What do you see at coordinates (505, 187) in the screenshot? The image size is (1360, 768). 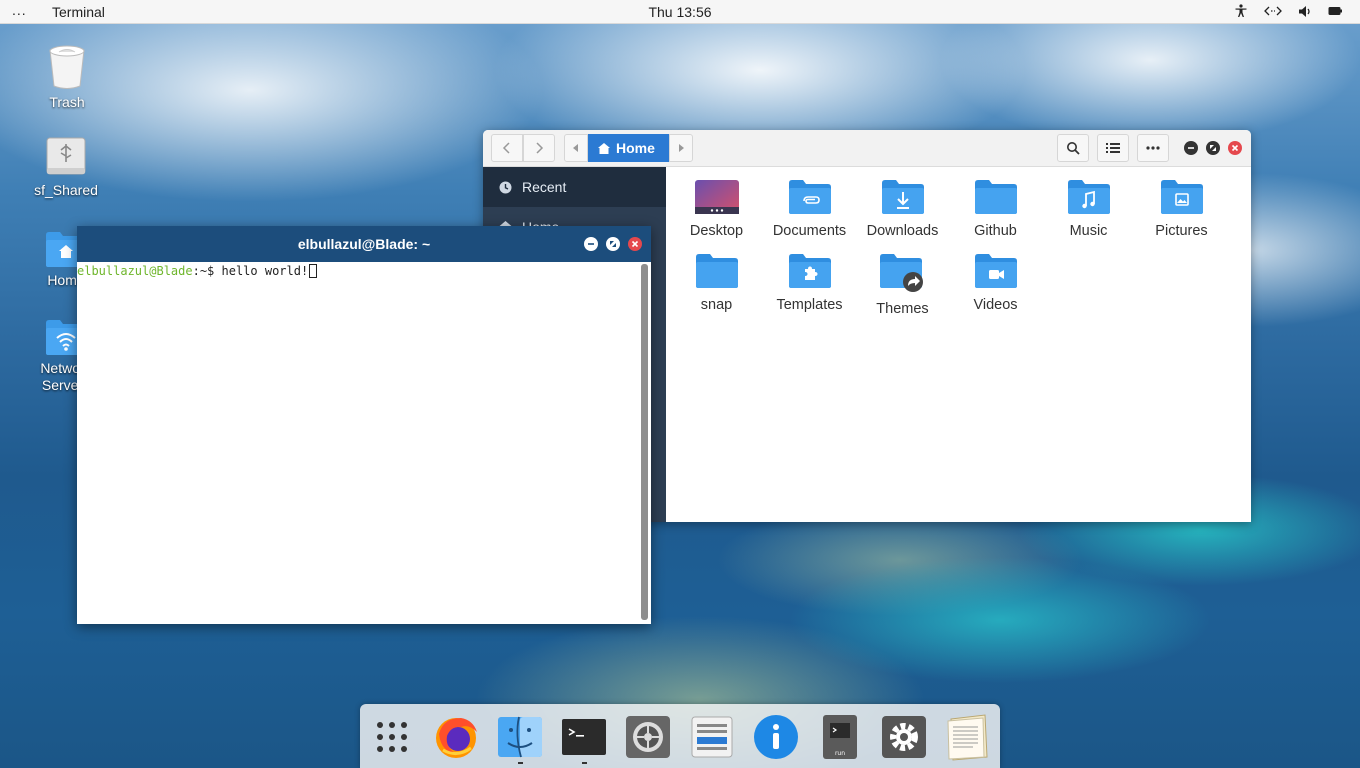 I see `clock-icon` at bounding box center [505, 187].